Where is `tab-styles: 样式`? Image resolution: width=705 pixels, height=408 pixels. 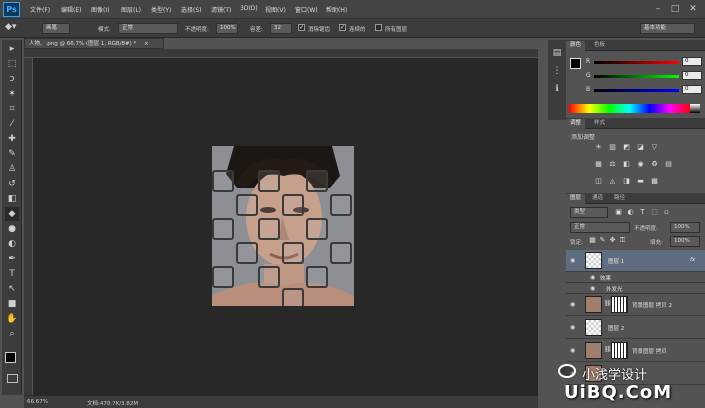
tab-styles: 样式 is located at coordinates (599, 124).